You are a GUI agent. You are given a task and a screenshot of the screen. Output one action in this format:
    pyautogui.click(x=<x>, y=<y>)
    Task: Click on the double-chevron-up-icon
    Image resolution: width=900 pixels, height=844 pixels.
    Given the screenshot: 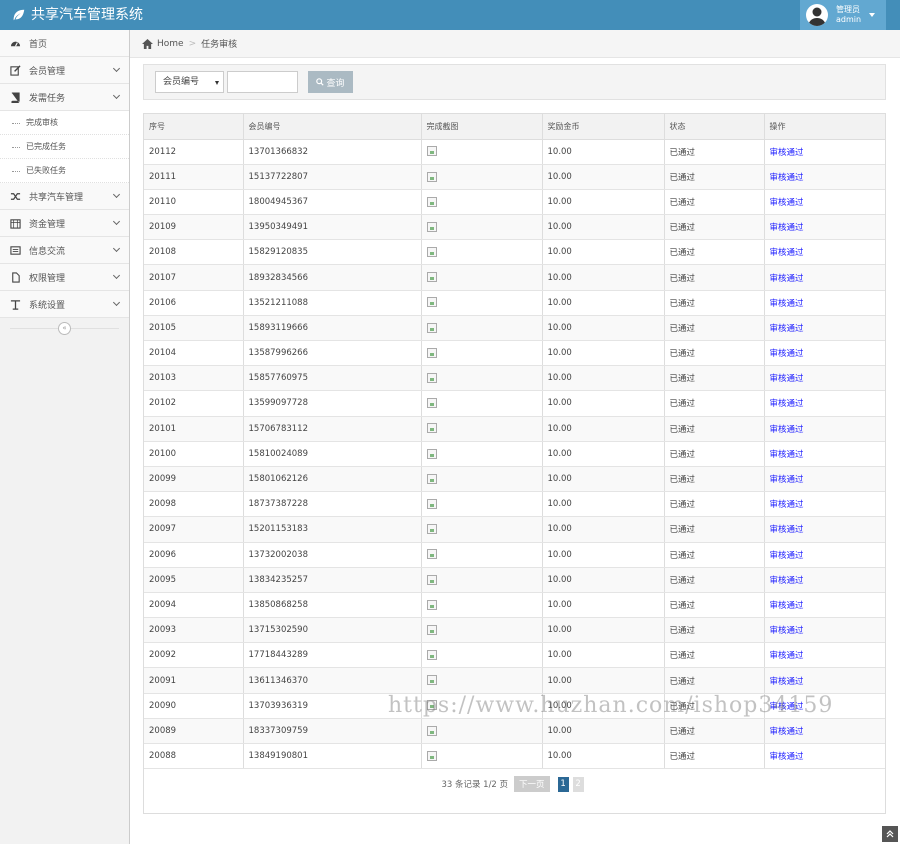 What is the action you would take?
    pyautogui.click(x=890, y=834)
    